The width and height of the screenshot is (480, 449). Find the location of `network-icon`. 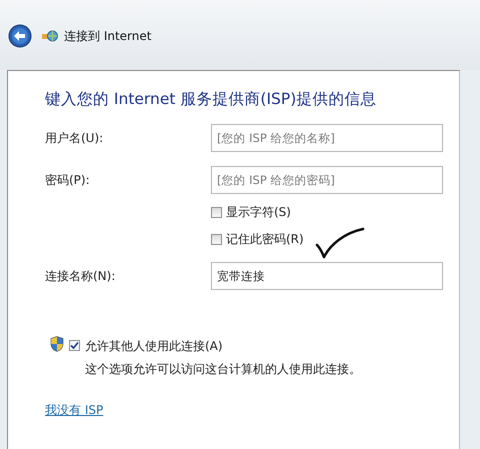

network-icon is located at coordinates (50, 36).